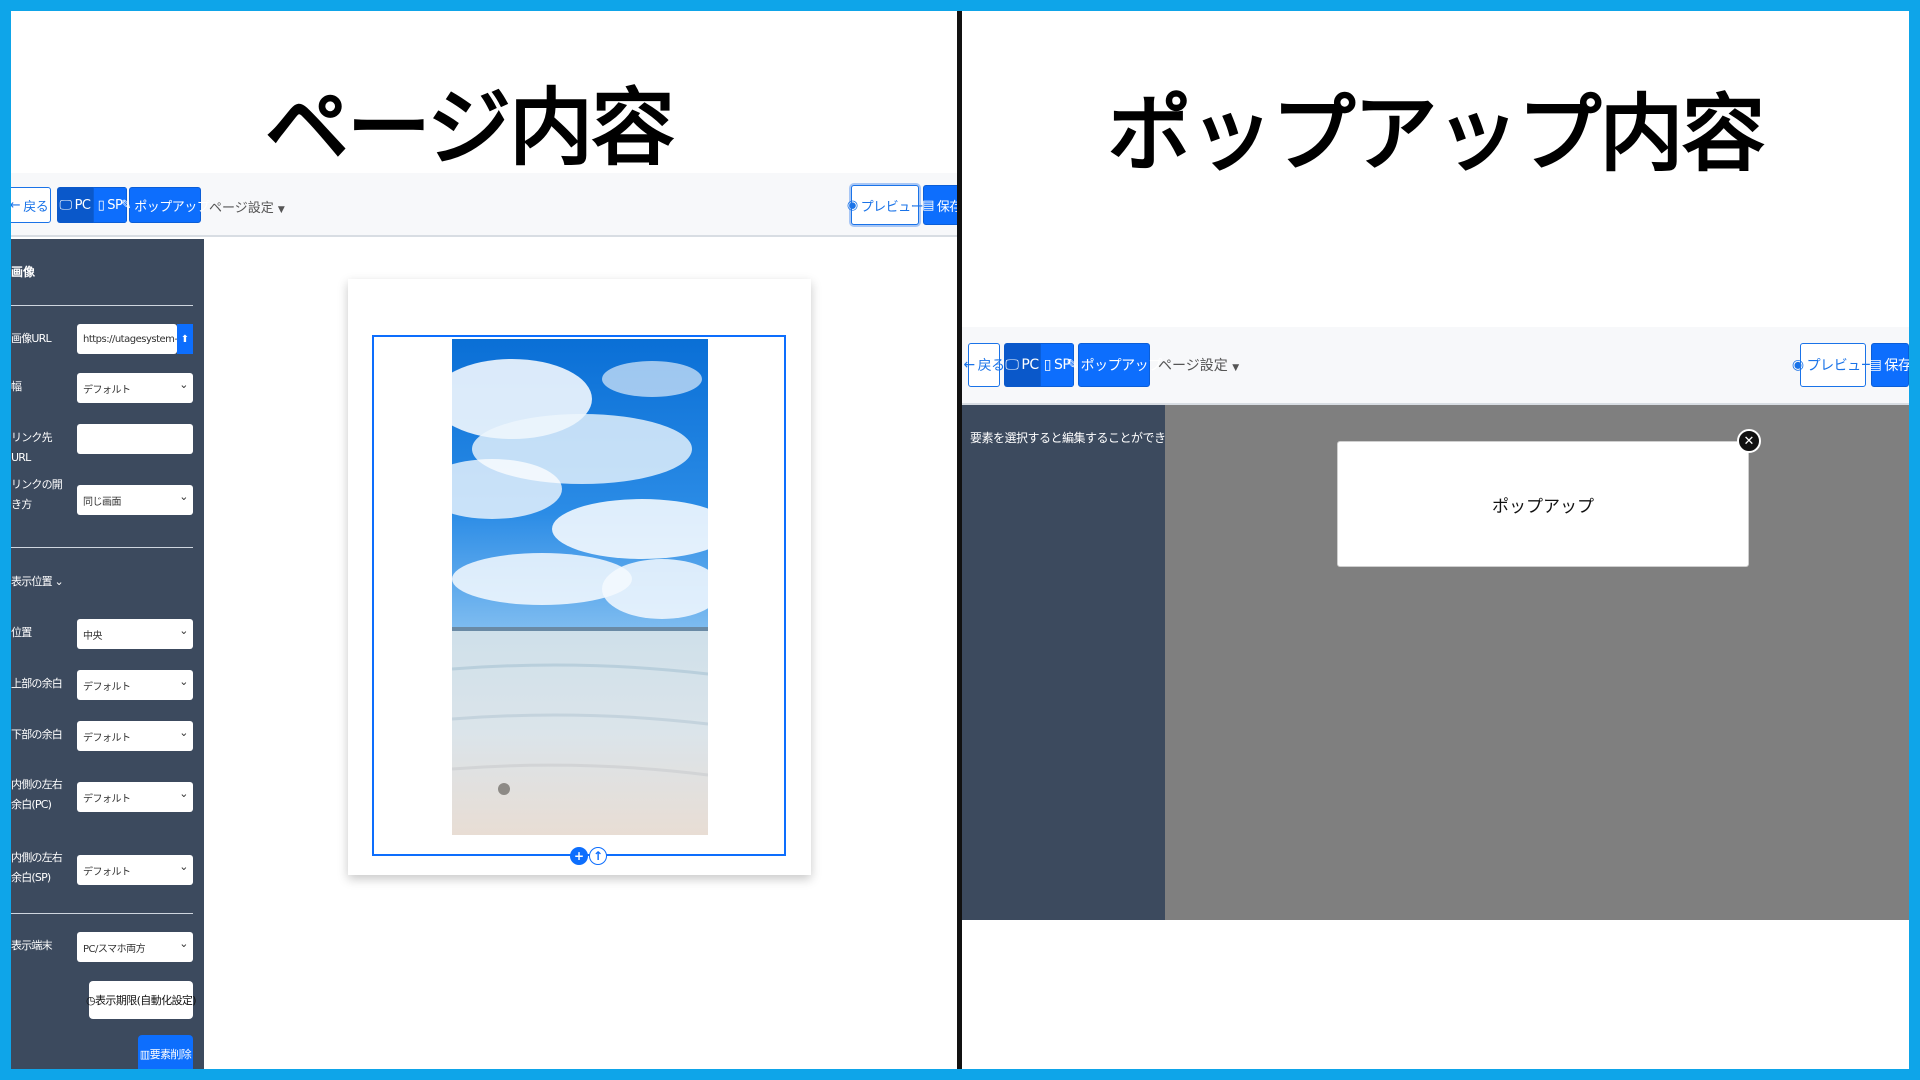  I want to click on upload-icon: ⬆, so click(185, 339).